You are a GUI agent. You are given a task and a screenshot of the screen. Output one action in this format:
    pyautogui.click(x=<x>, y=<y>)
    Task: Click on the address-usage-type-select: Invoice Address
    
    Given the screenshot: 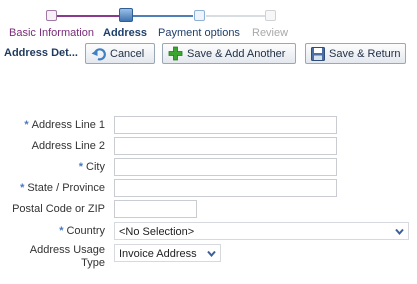 What is the action you would take?
    pyautogui.click(x=167, y=253)
    